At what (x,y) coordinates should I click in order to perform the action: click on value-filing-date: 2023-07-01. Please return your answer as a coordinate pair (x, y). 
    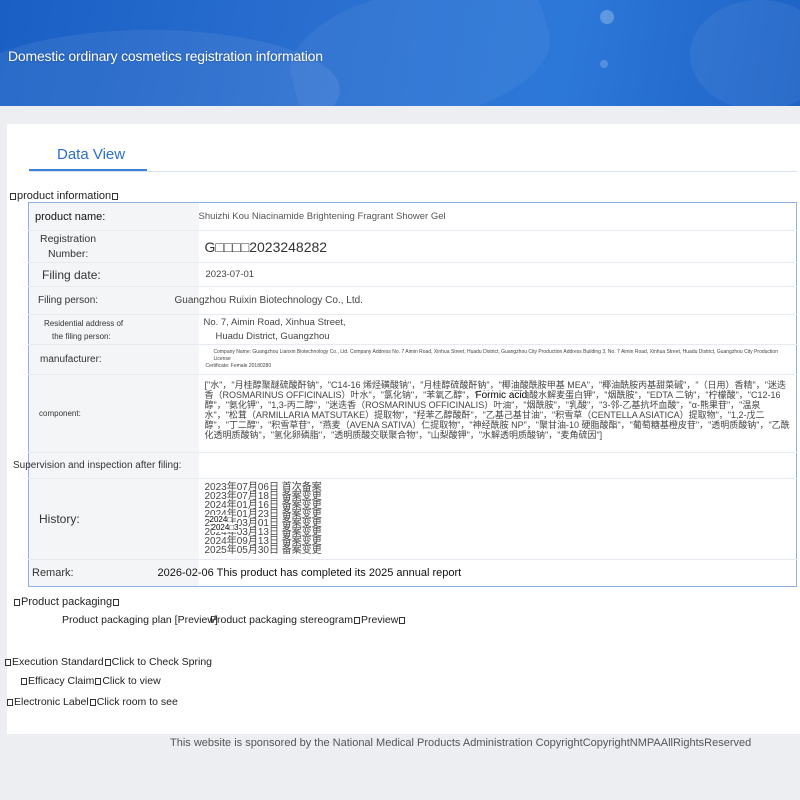
    Looking at the image, I should click on (497, 274).